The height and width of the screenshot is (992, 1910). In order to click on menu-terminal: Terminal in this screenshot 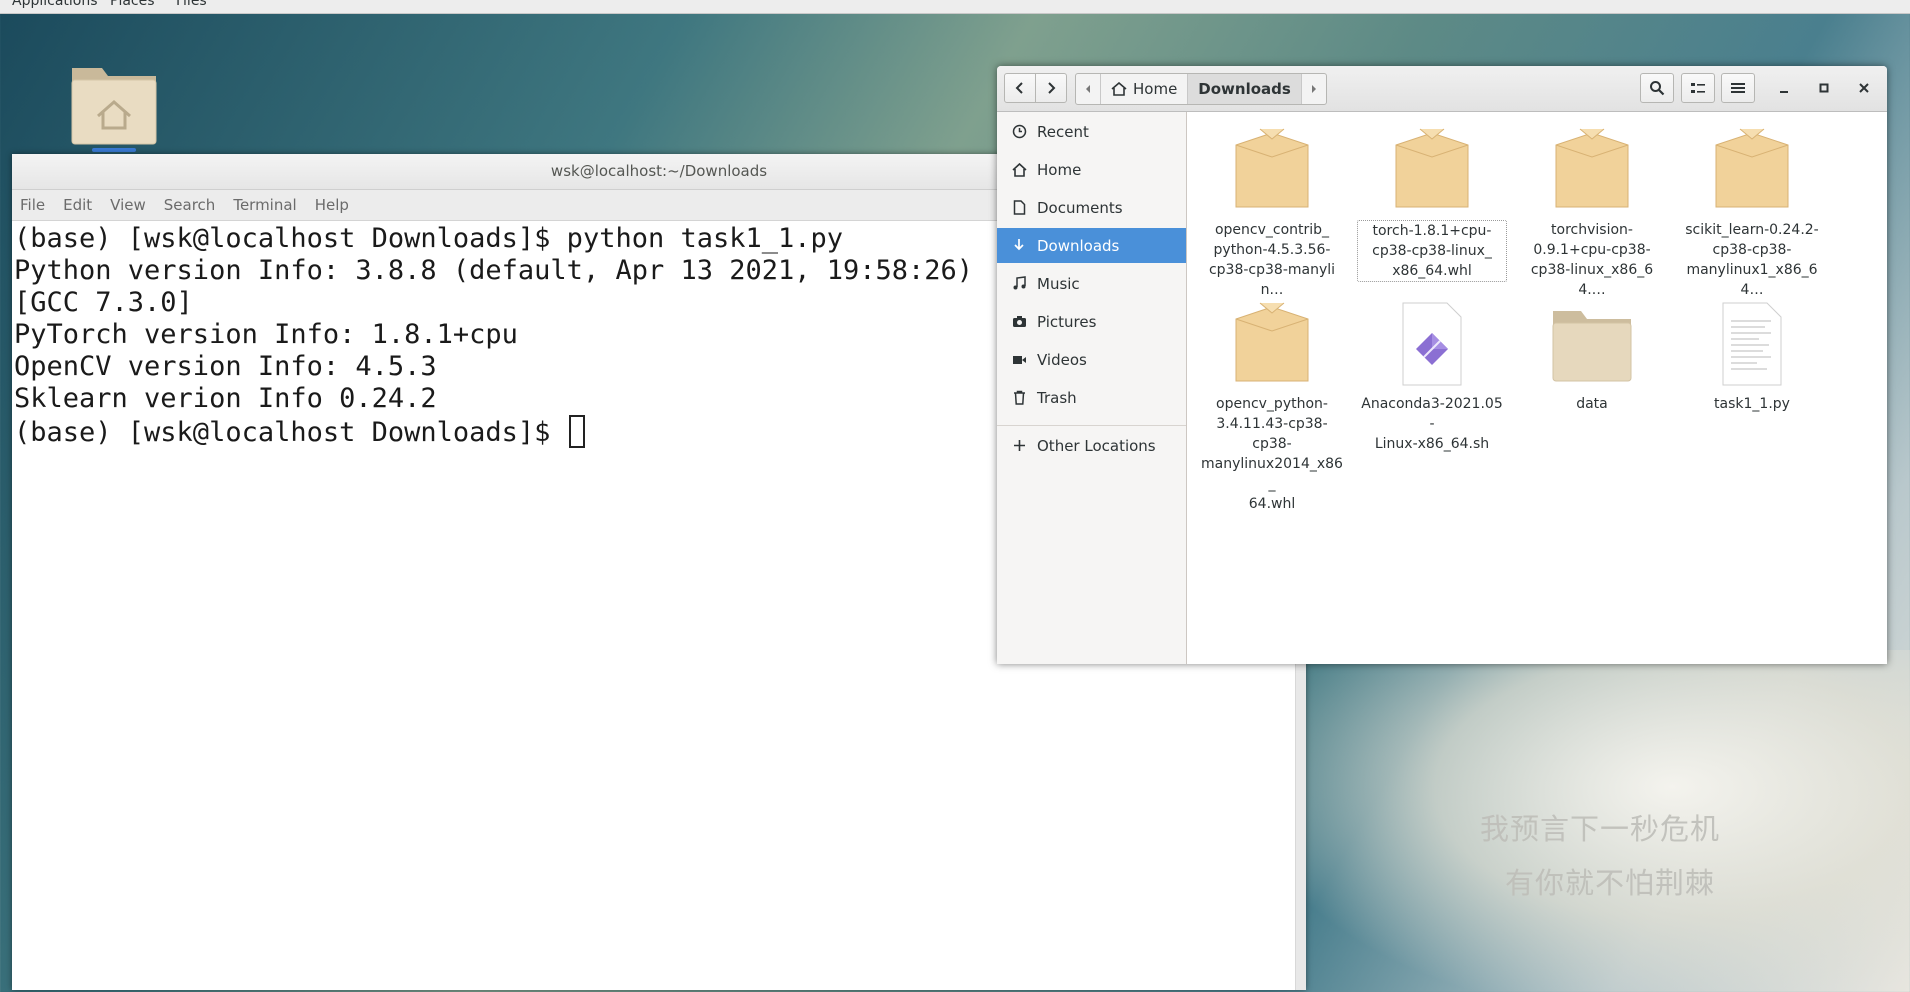, I will do `click(264, 205)`.